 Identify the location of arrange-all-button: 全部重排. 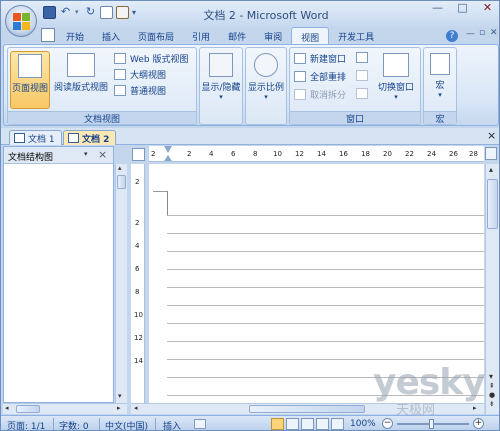
(320, 77).